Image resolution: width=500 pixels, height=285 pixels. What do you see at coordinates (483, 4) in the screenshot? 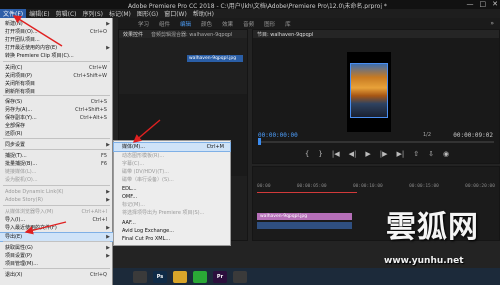
I see `maximize-button: □` at bounding box center [483, 4].